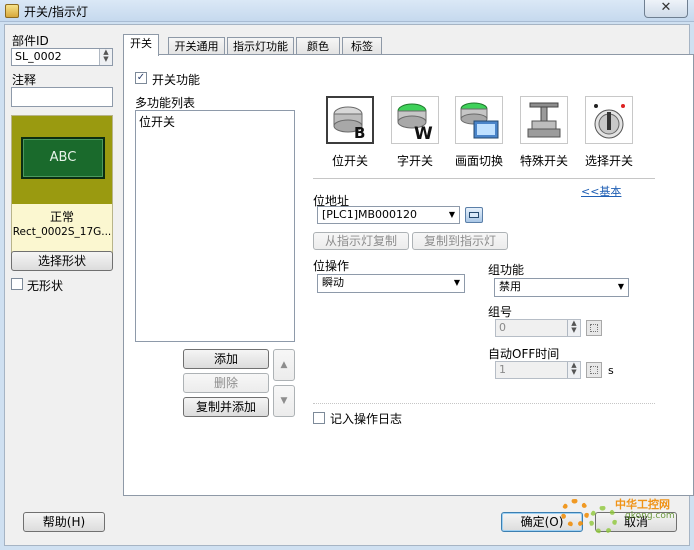 The width and height of the screenshot is (694, 550). I want to click on copy-to-lamp-button: 复制到指示灯, so click(460, 241).